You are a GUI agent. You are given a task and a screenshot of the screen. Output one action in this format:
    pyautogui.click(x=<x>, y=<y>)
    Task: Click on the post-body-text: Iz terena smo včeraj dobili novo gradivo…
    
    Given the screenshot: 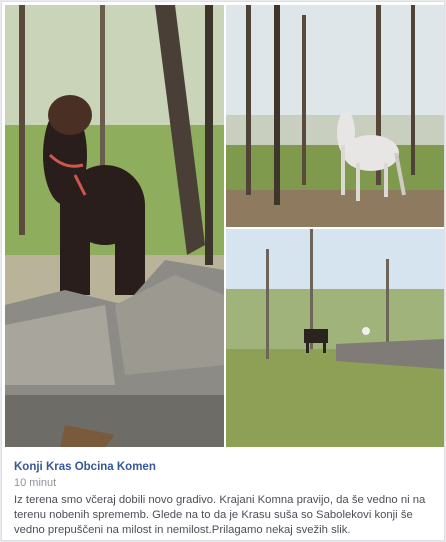 What is the action you would take?
    pyautogui.click(x=220, y=515)
    